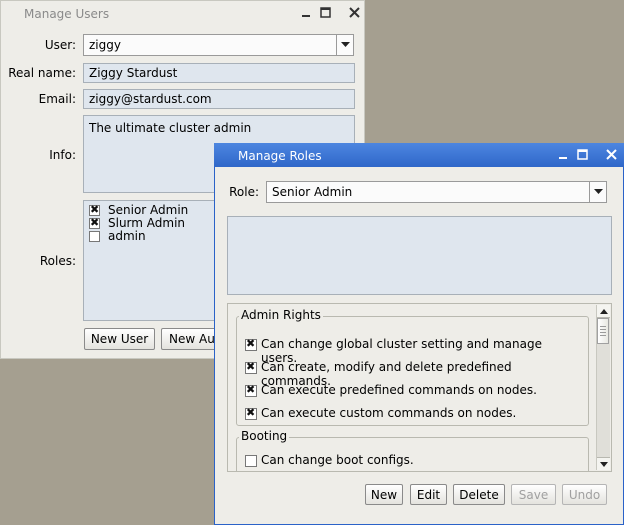 This screenshot has width=624, height=525. I want to click on manage-roles-title: Manage Roles, so click(280, 156).